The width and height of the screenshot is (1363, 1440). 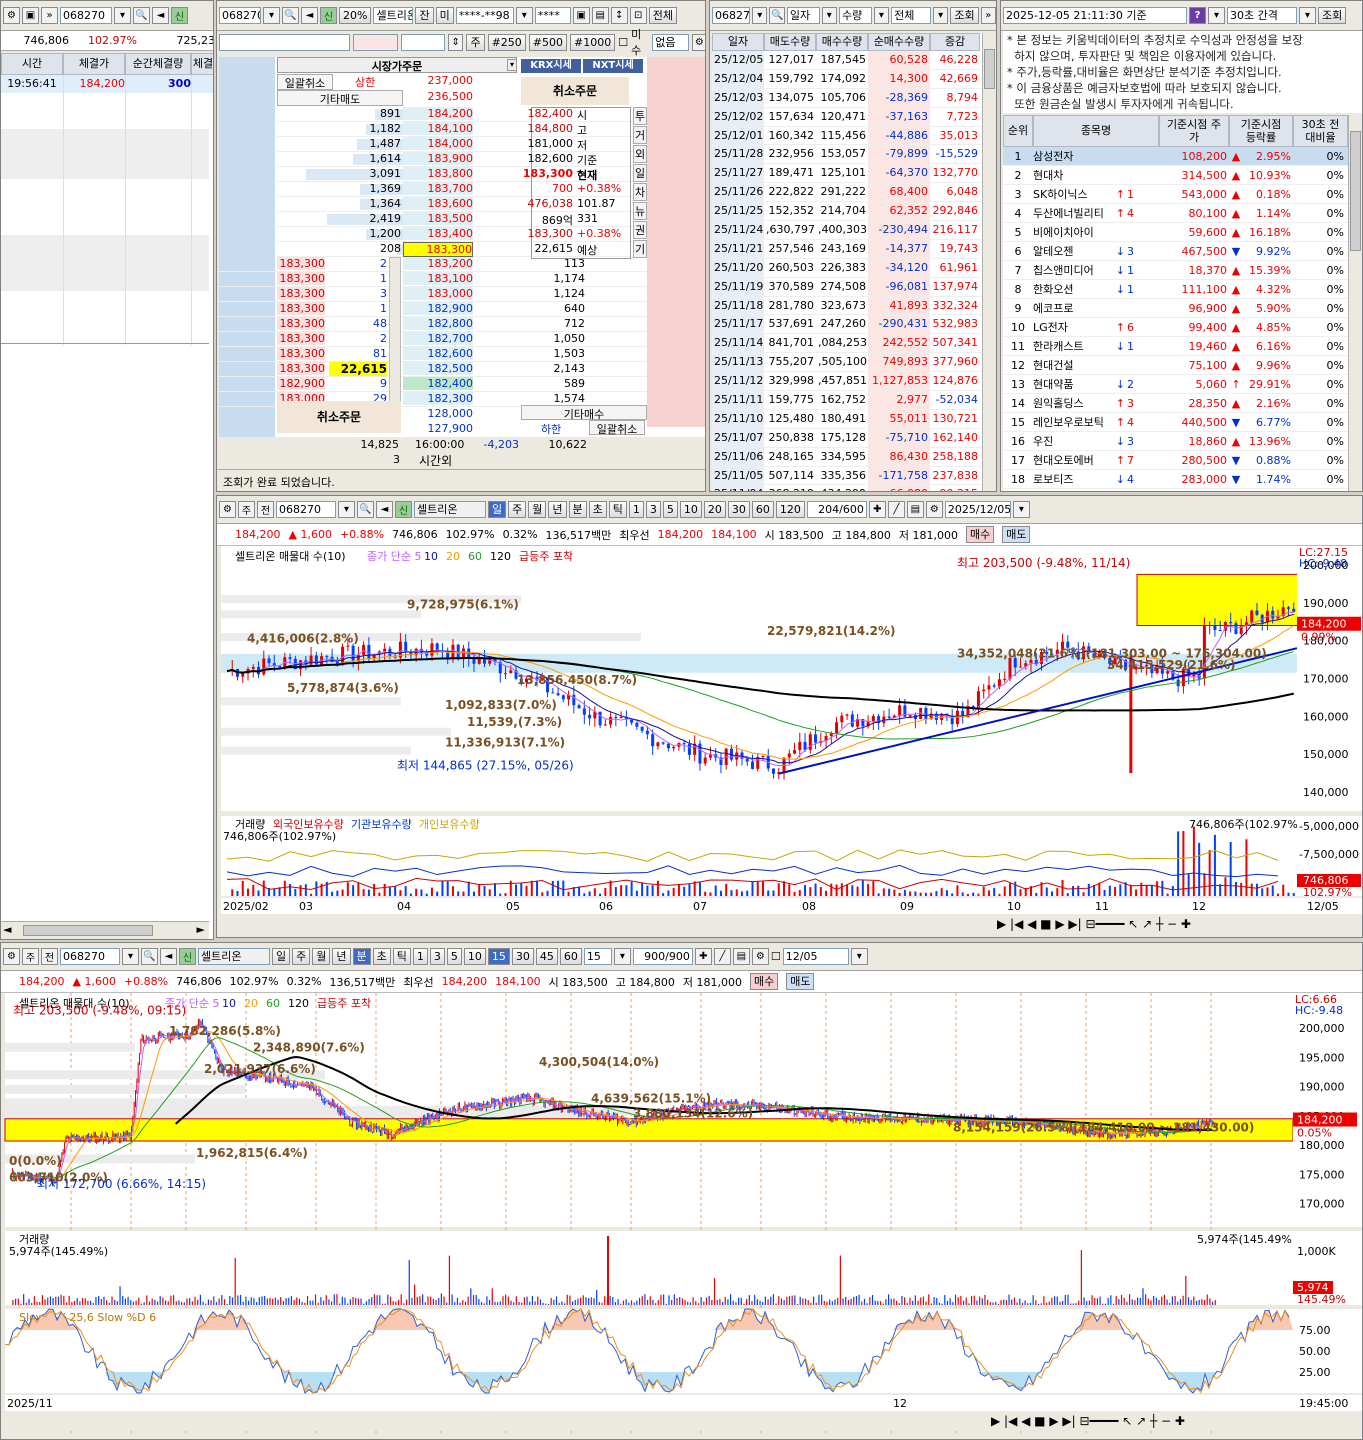 I want to click on table-row: 25/11/14 841,701,084,253 242,552 507,341, so click(x=847, y=344).